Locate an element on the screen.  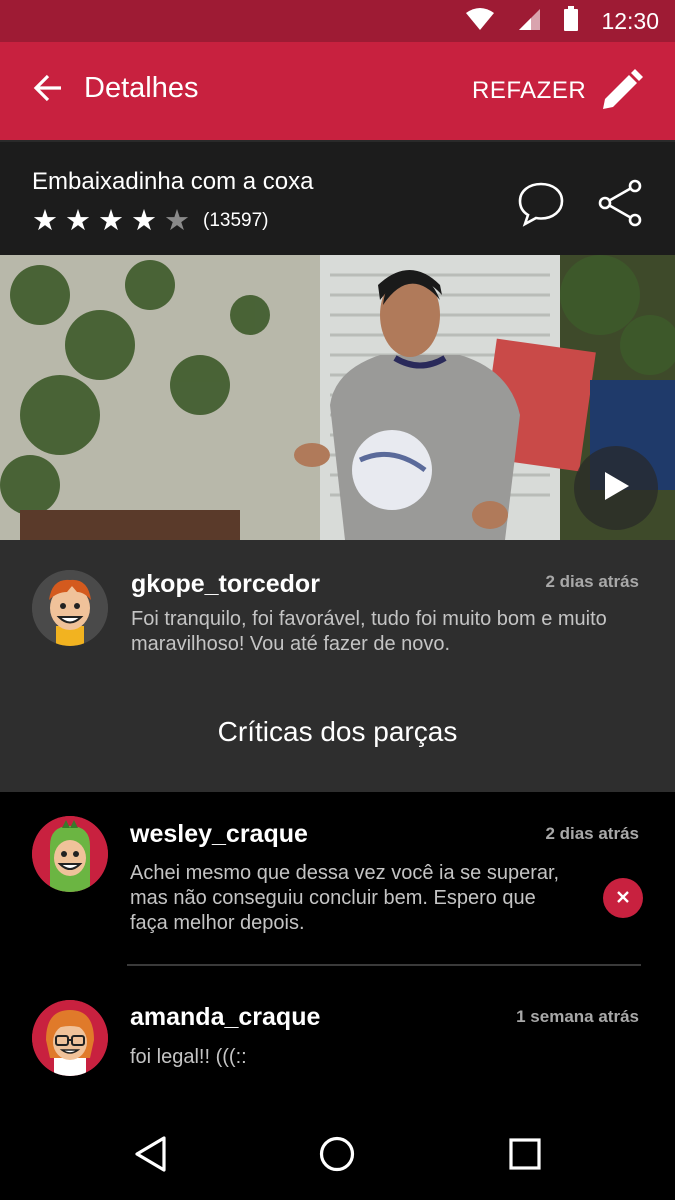
play-icon is located at coordinates (616, 488).